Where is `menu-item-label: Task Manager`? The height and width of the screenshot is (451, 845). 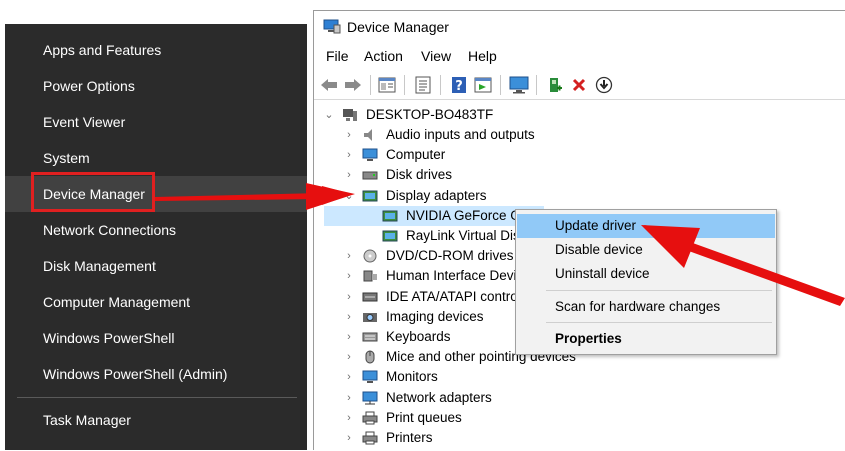 menu-item-label: Task Manager is located at coordinates (87, 420).